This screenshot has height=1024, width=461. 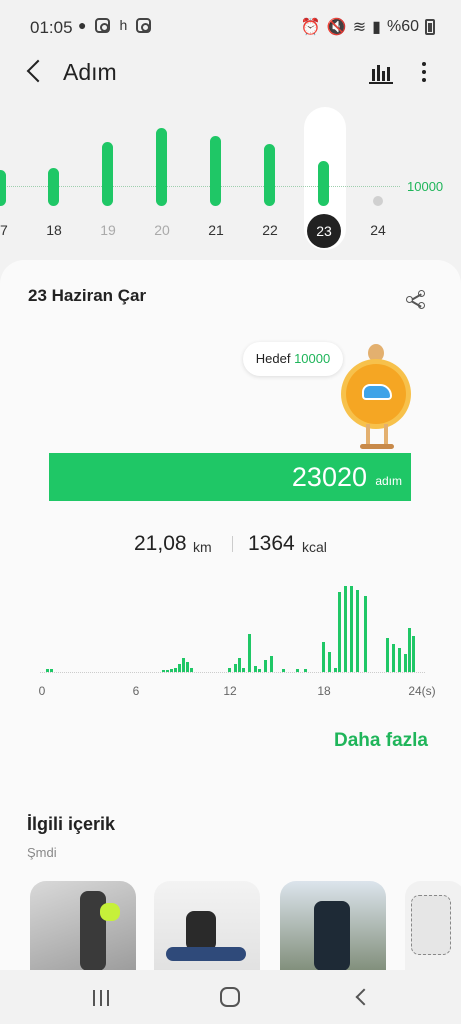 I want to click on wifi-icon: ≋, so click(x=359, y=27).